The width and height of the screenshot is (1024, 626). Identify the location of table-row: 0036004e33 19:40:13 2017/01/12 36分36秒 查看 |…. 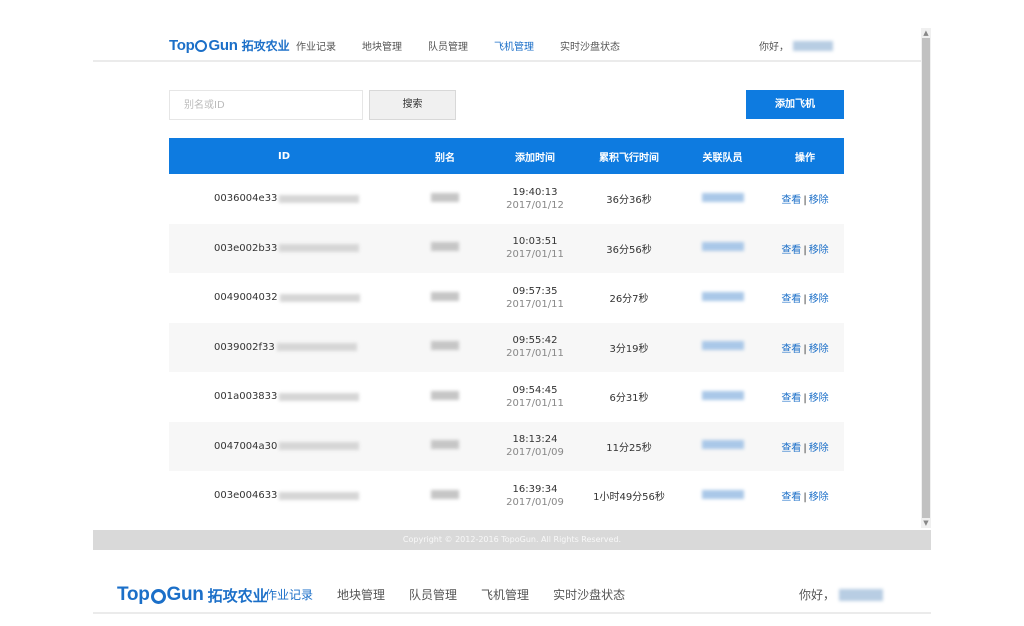
(506, 199).